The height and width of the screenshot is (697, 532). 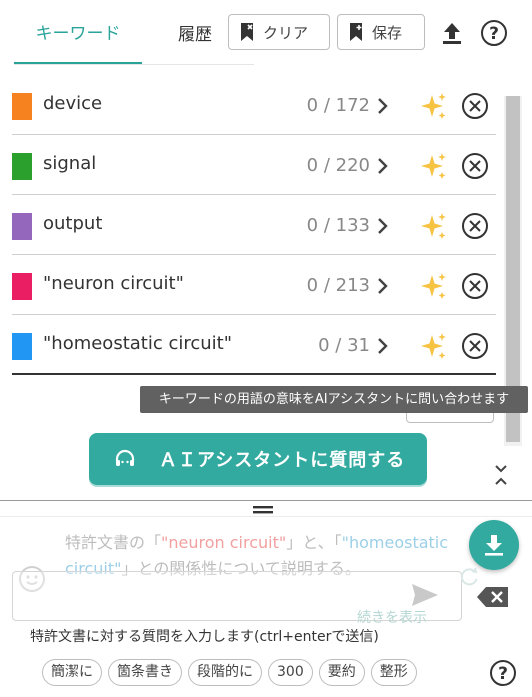 I want to click on keyword-hit-count: 0 / 133, so click(x=338, y=225).